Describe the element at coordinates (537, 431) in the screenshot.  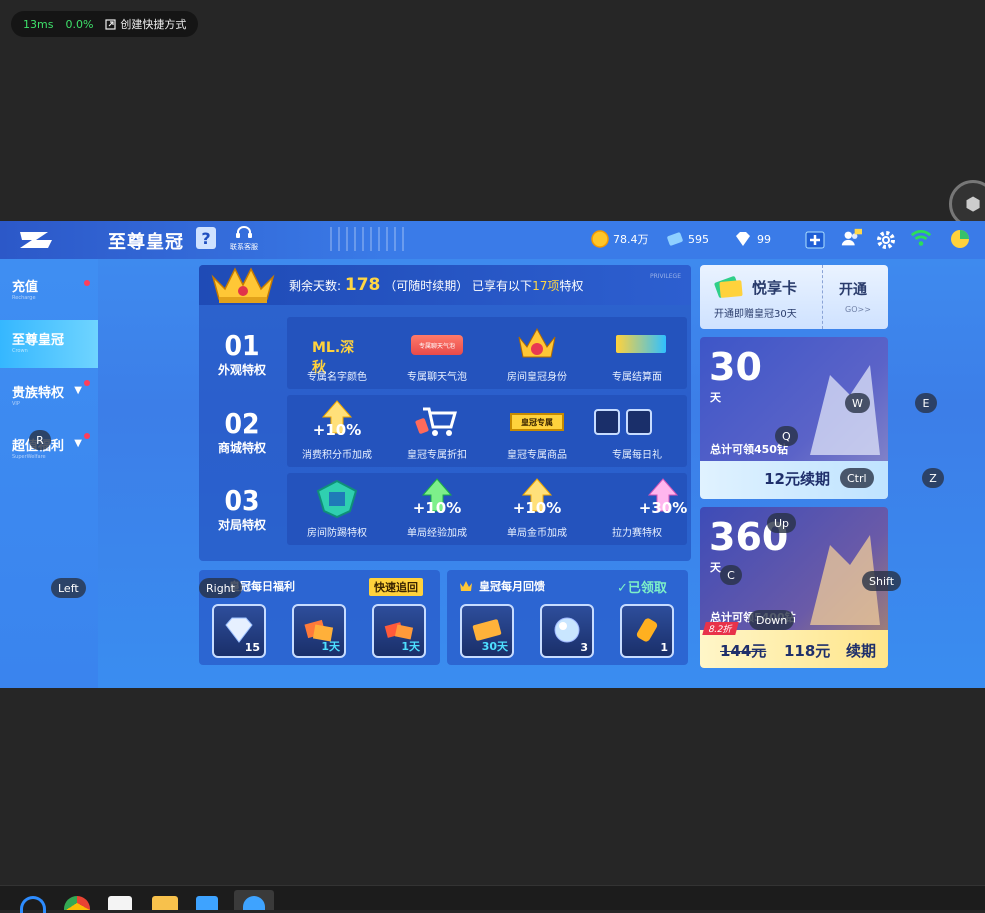
I see `privilege-cell: 皇冠专属 皇冠专属商品` at that location.